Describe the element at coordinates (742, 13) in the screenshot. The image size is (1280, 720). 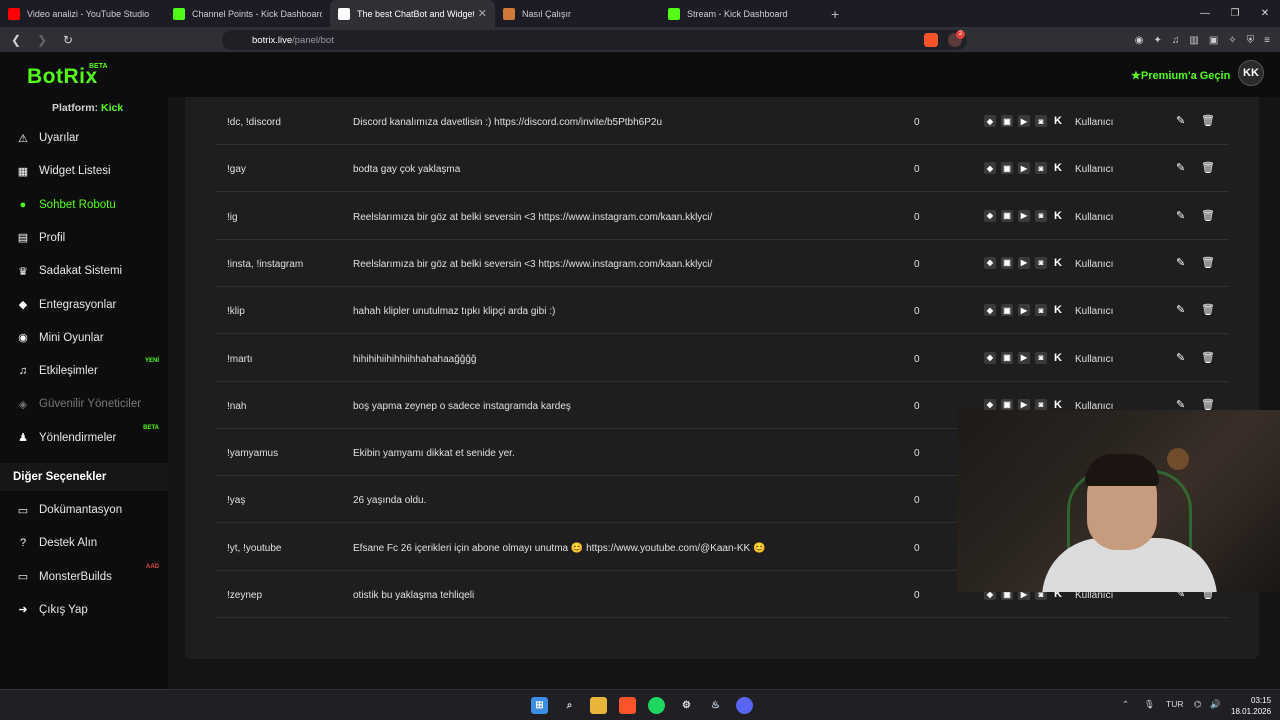
I see `browser-tab: Stream - Kick Dashboard` at that location.